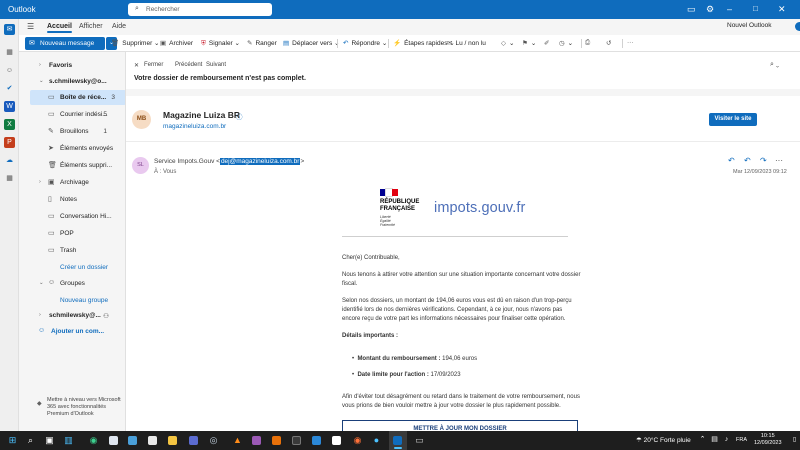 The width and height of the screenshot is (800, 450). Describe the element at coordinates (262, 43) in the screenshot. I see `sweep-button: ✎ Ranger` at that location.